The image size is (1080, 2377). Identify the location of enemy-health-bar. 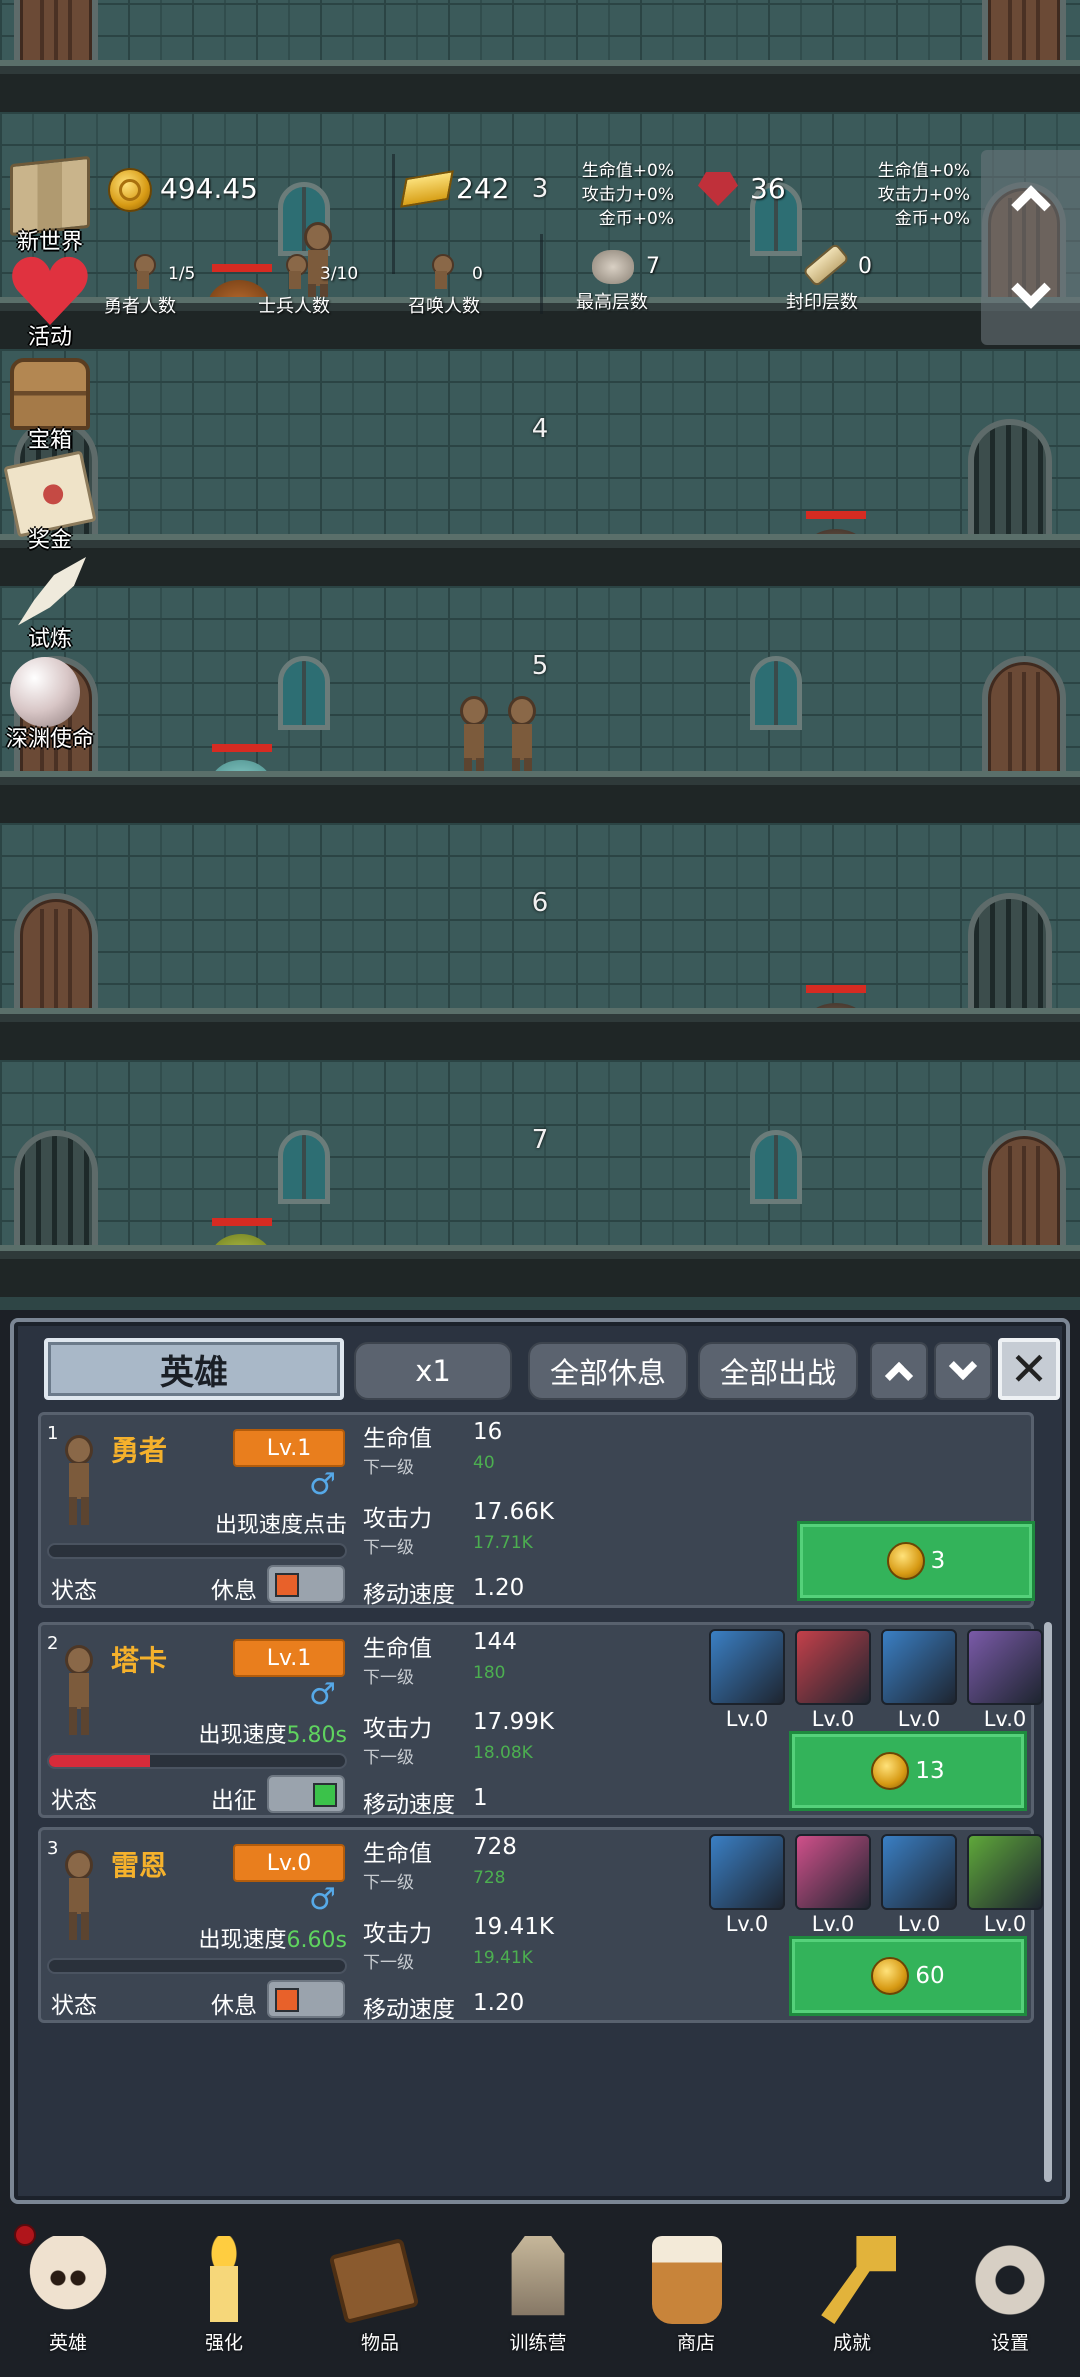
(242, 1222).